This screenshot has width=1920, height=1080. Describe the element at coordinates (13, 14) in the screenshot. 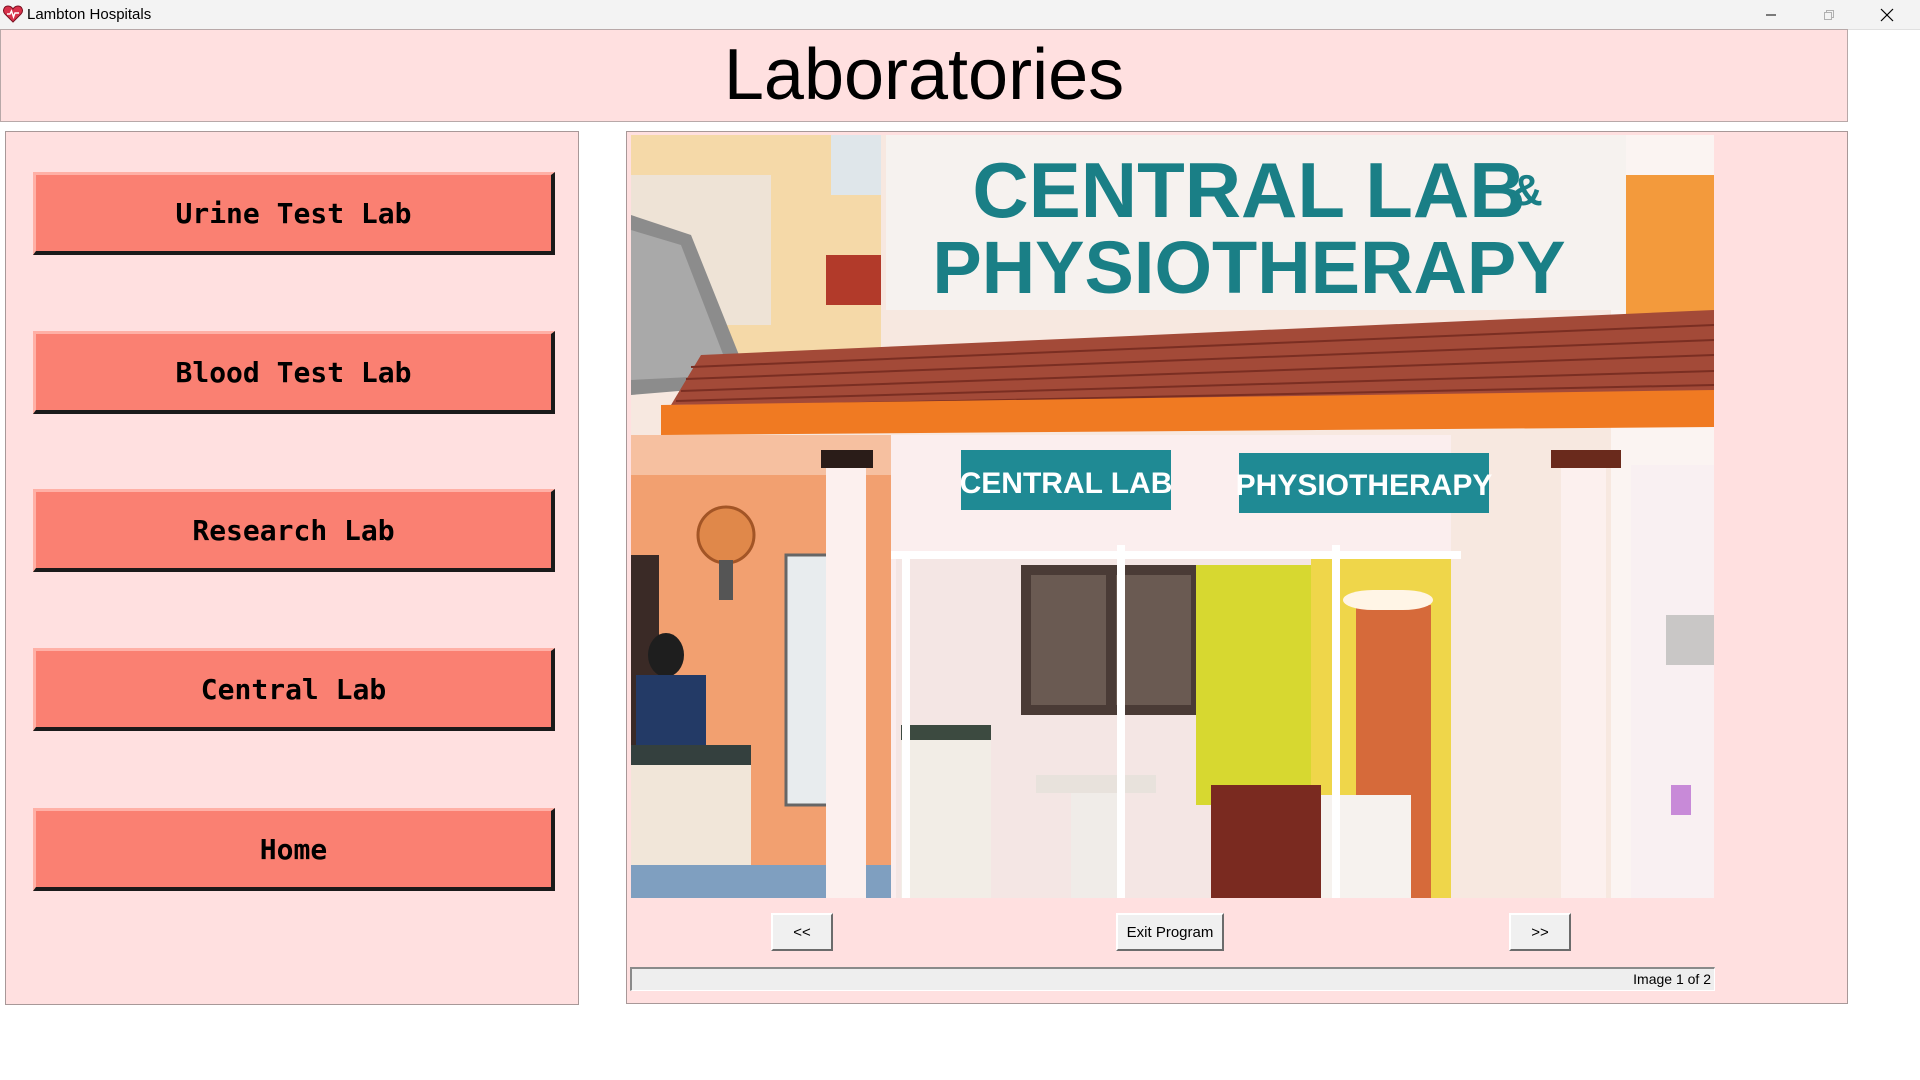

I see `heart-icon` at that location.